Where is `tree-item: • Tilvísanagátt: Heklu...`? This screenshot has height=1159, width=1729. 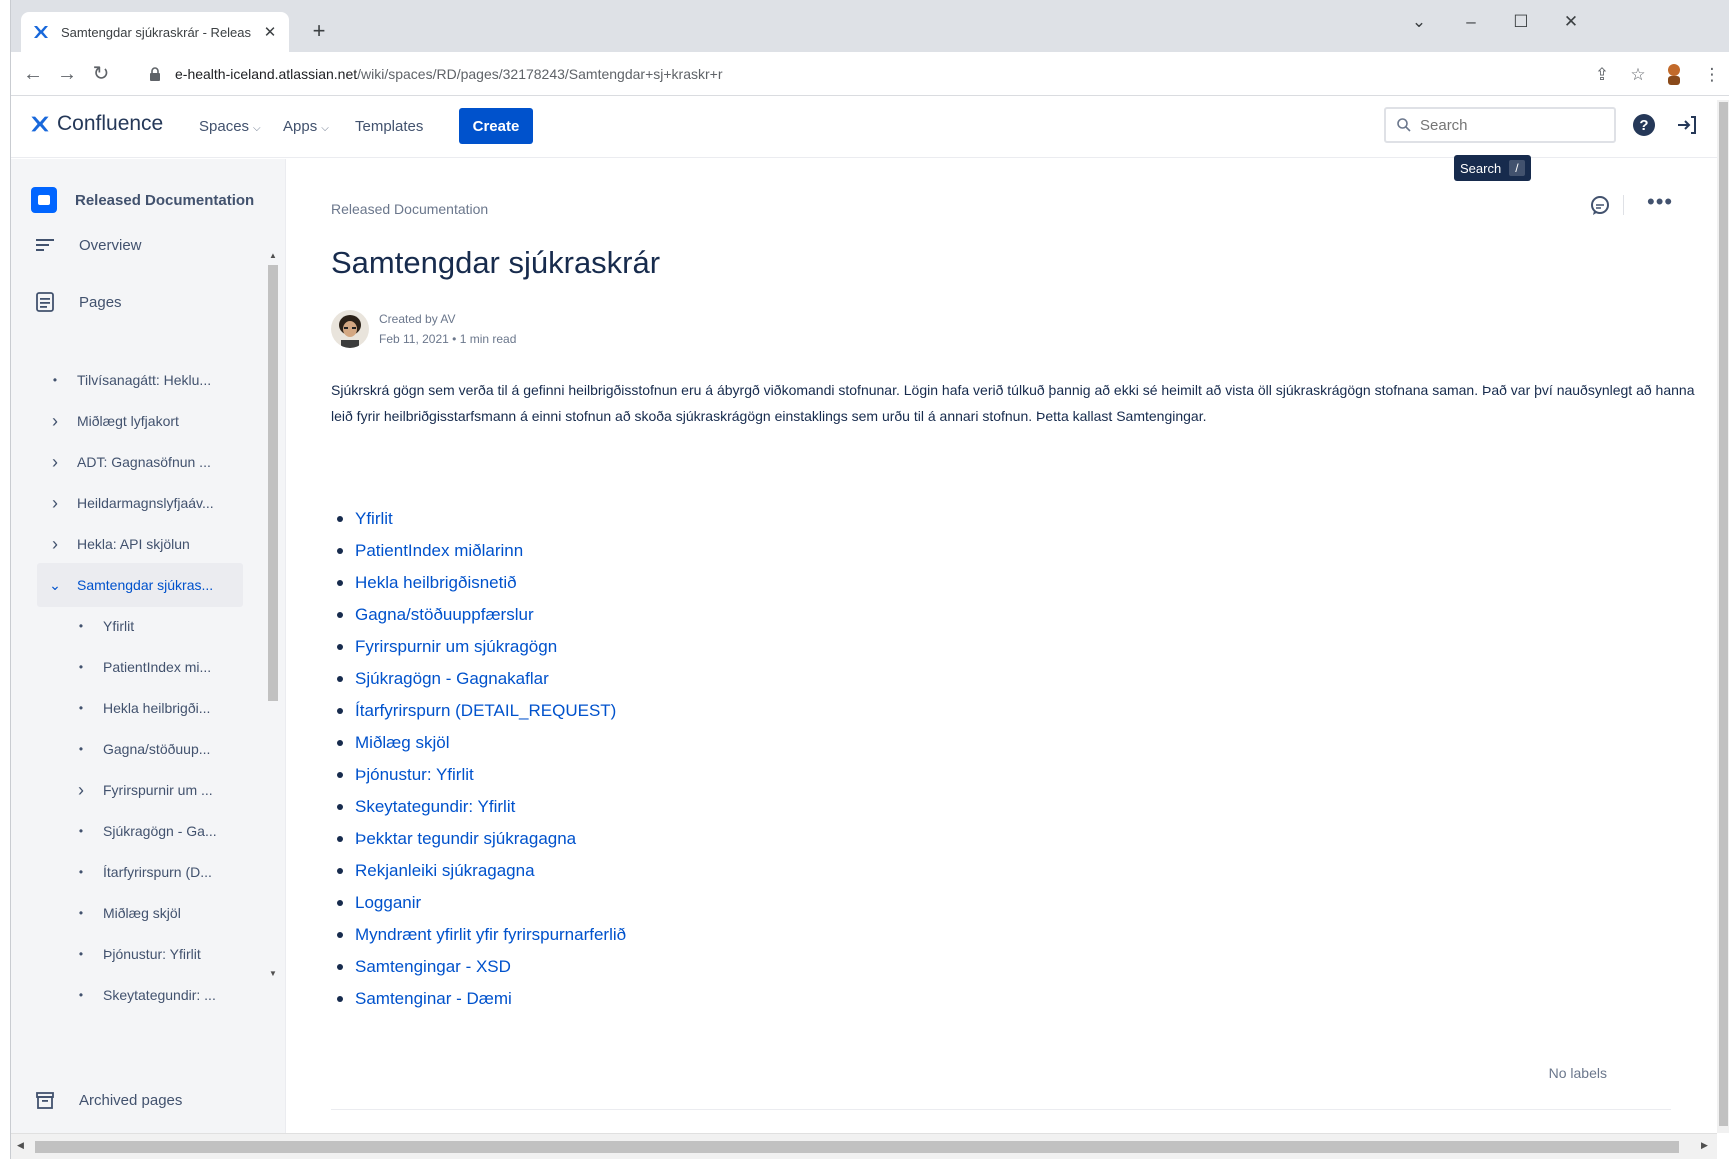 tree-item: • Tilvísanagátt: Heklu... is located at coordinates (140, 380).